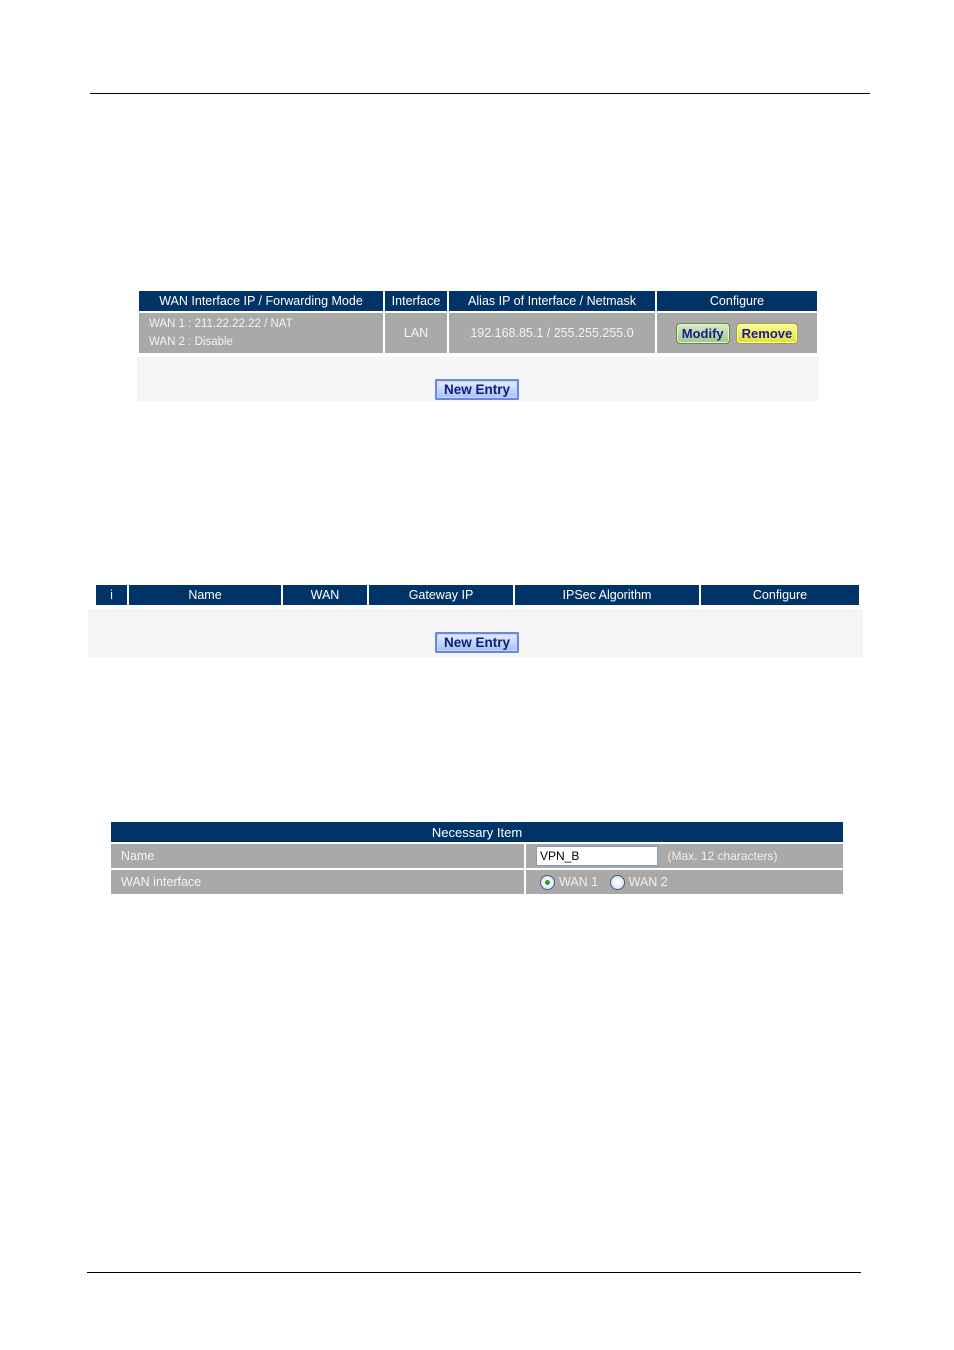  Describe the element at coordinates (205, 595) in the screenshot. I see `column-header-name: Name` at that location.